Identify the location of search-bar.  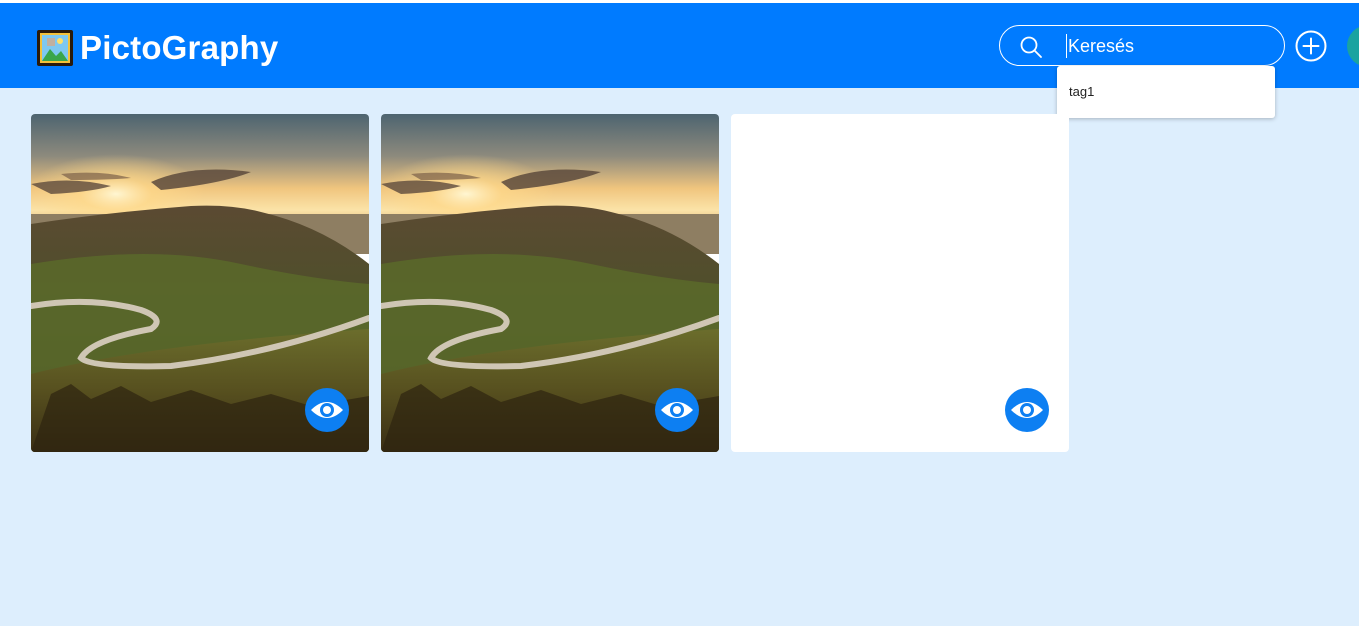
(1142, 45).